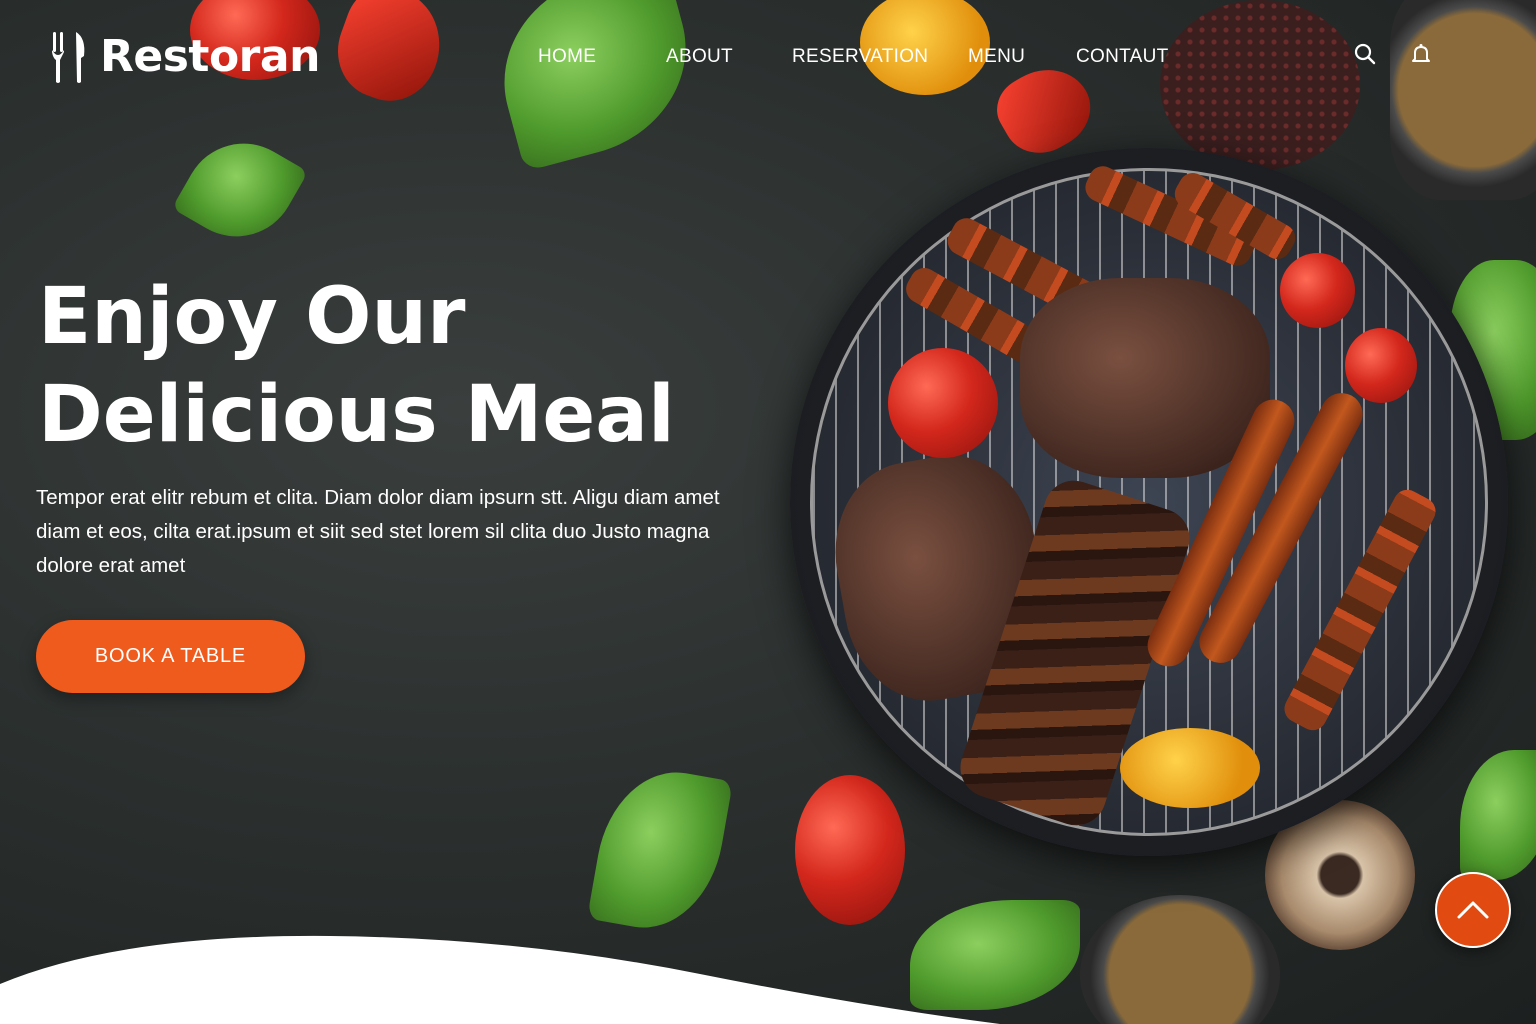  What do you see at coordinates (500, 979) in the screenshot?
I see `bottom-wave-divider` at bounding box center [500, 979].